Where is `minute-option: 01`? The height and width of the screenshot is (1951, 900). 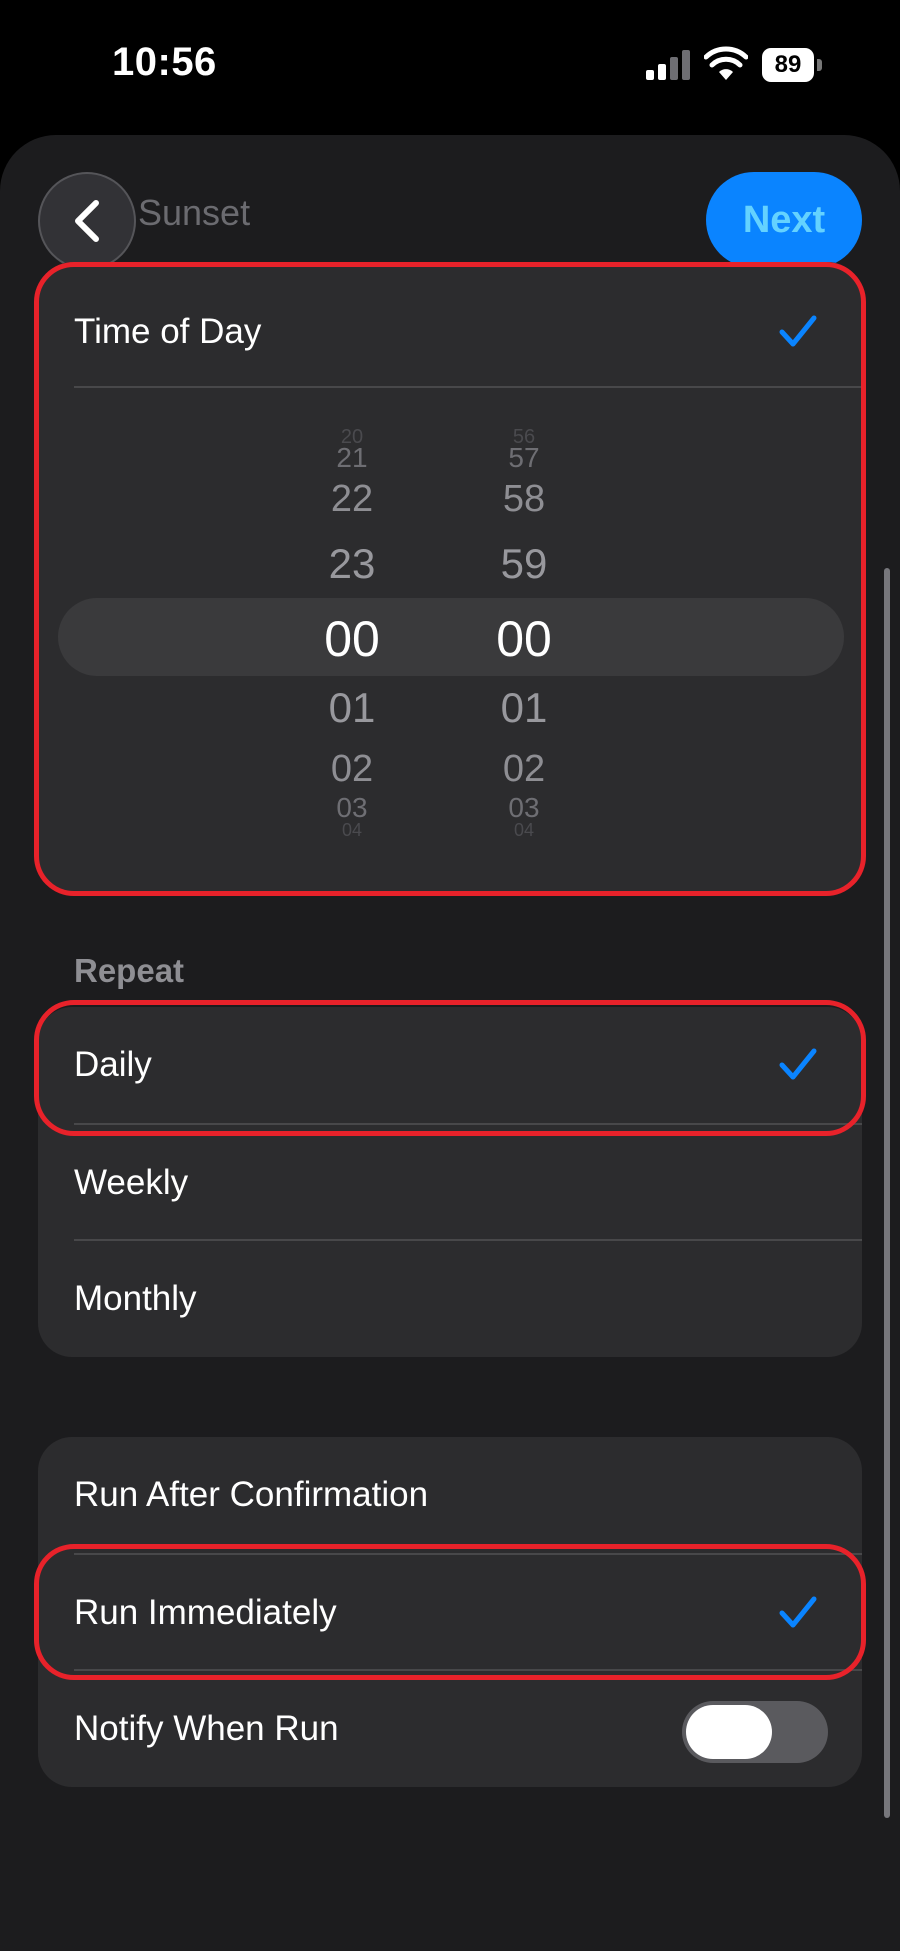
minute-option: 01 is located at coordinates (524, 708).